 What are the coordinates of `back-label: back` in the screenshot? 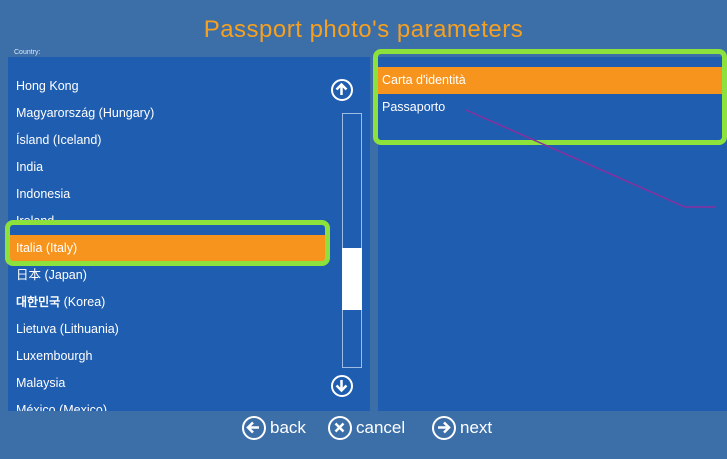 It's located at (288, 427).